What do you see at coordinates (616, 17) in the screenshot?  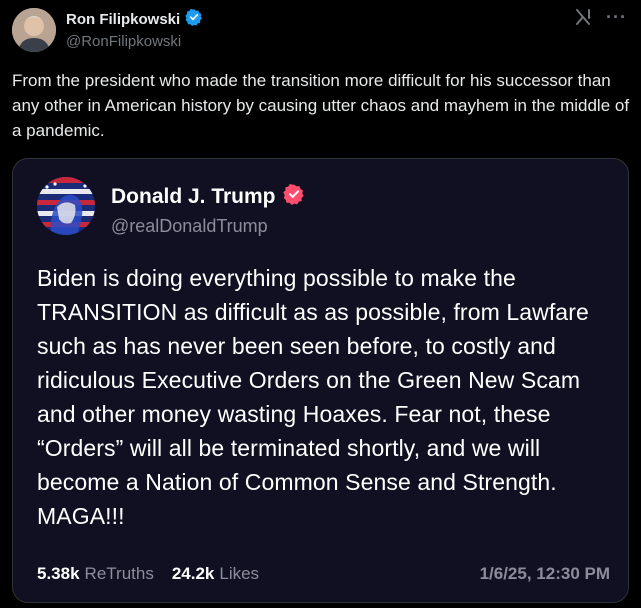 I see `more-horizontal-icon: ···` at bounding box center [616, 17].